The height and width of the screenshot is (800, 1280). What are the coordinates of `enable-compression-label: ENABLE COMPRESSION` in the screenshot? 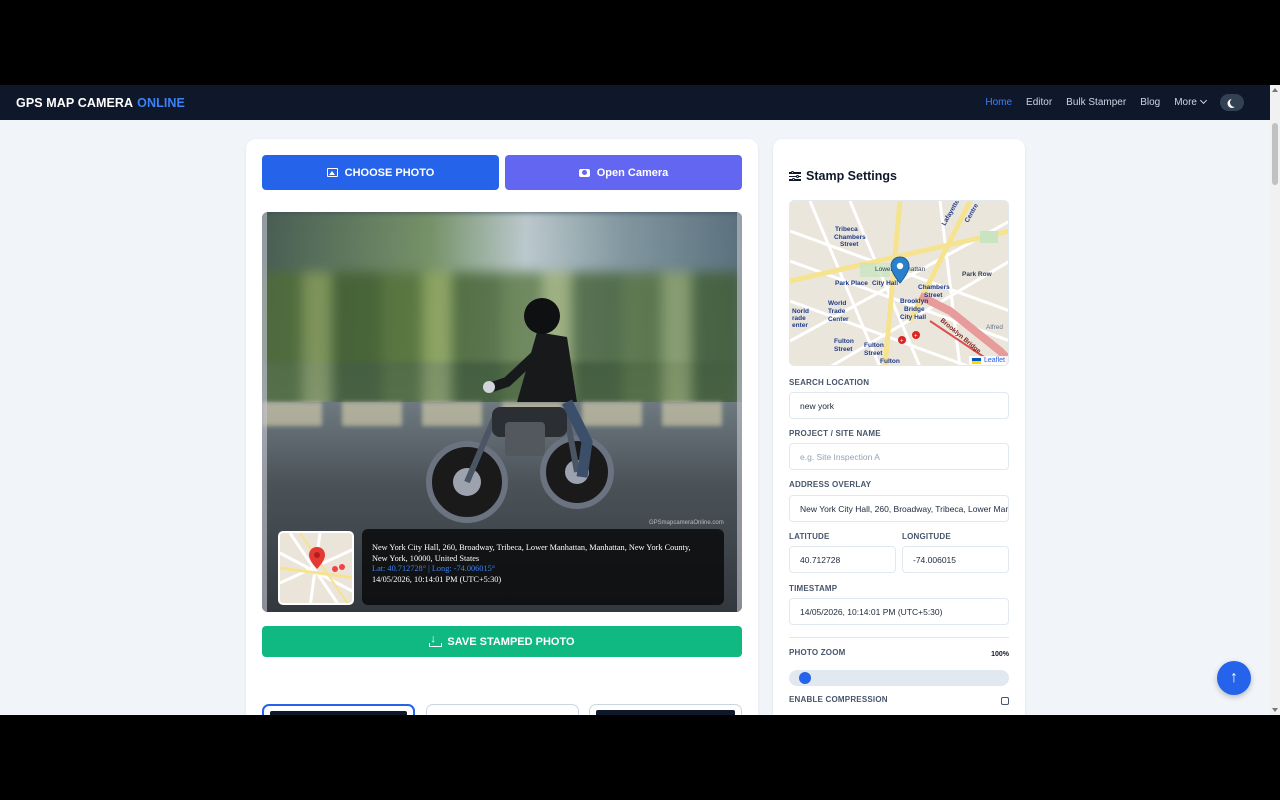 It's located at (838, 699).